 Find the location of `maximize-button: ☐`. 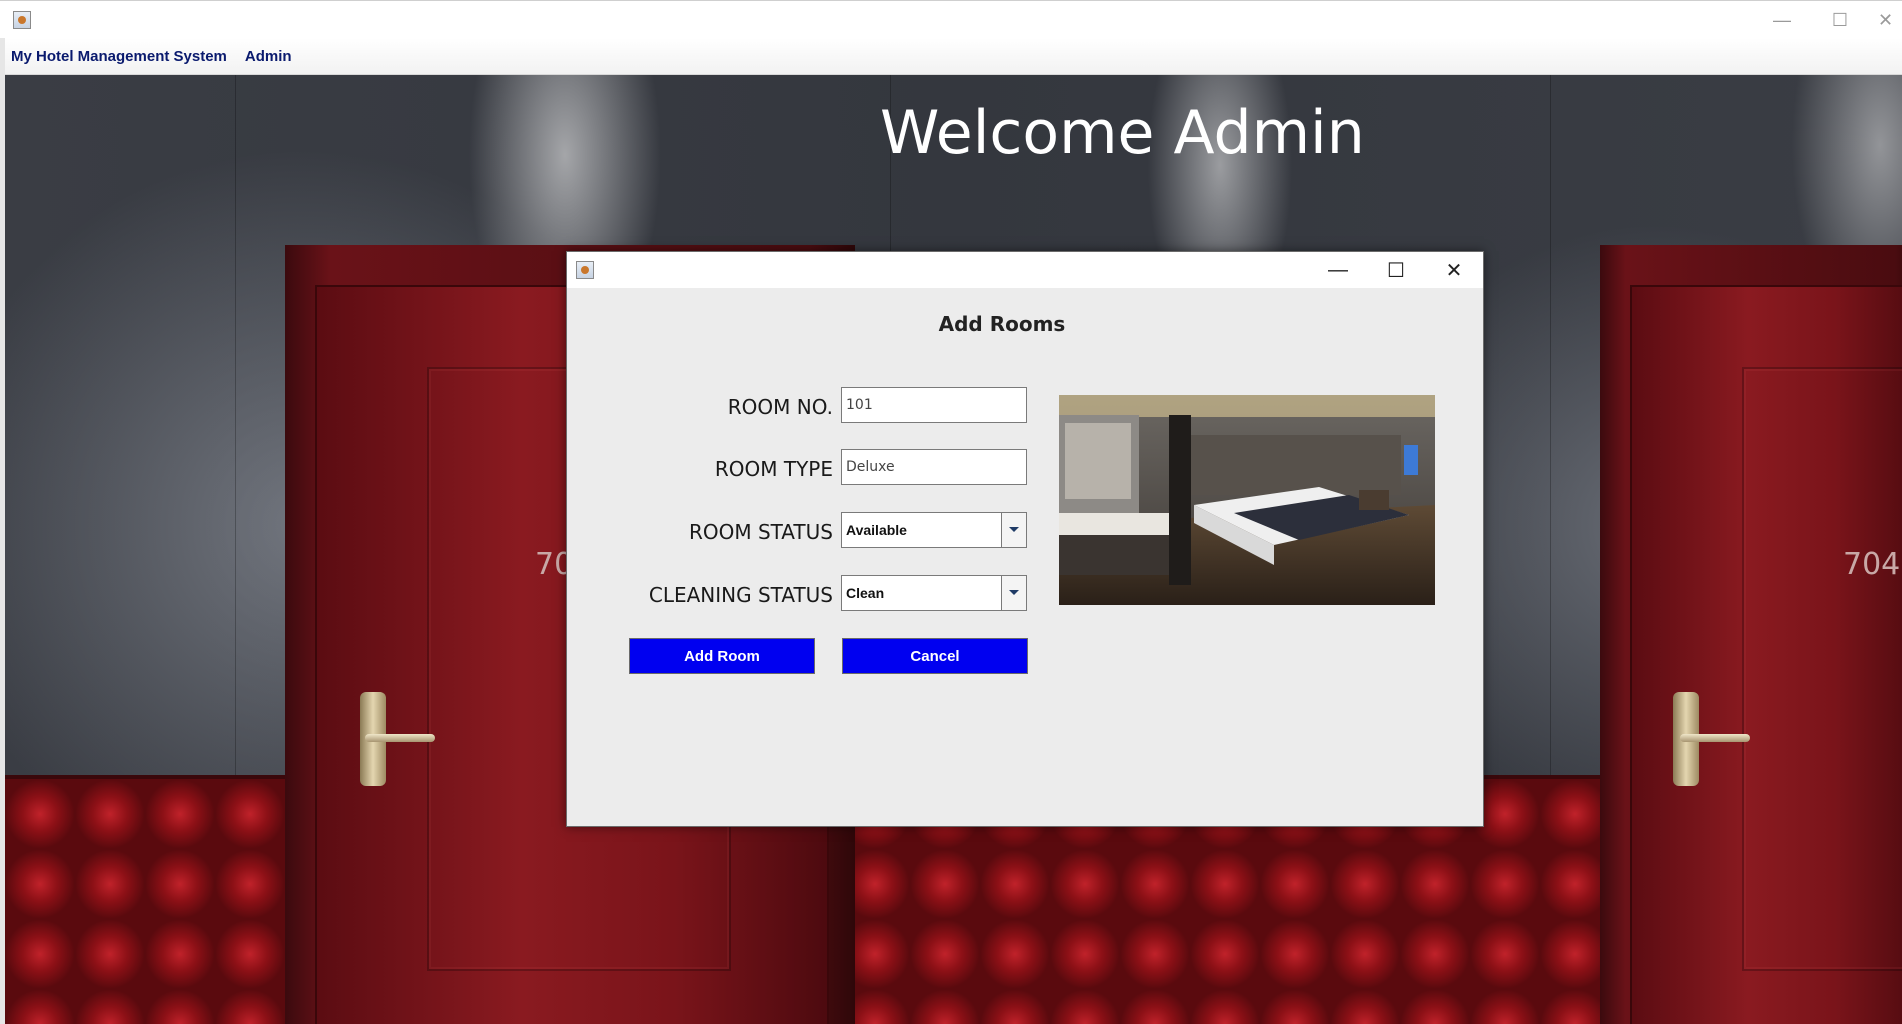

maximize-button: ☐ is located at coordinates (1840, 20).